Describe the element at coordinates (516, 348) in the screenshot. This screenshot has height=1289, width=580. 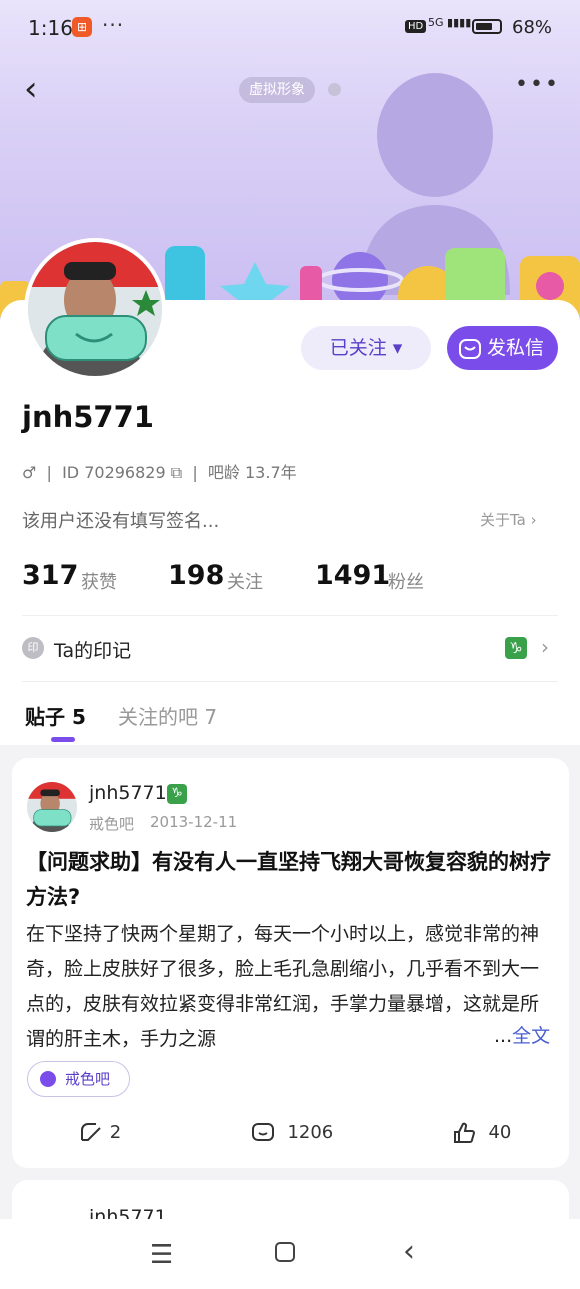
I see `send-message-label: 发私信` at that location.